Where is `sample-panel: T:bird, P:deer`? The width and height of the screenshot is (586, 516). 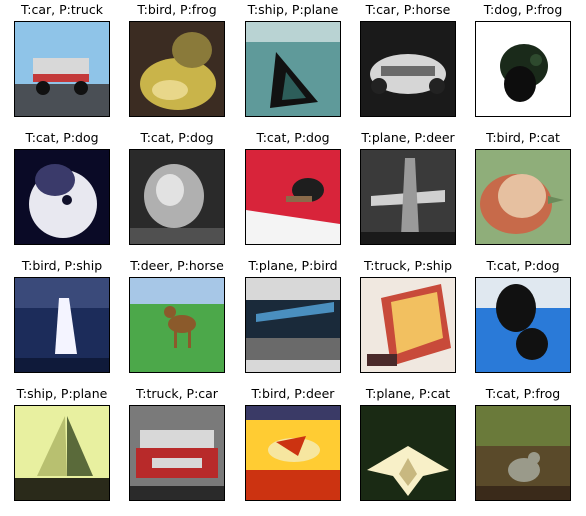
sample-panel: T:bird, P:deer is located at coordinates (293, 444).